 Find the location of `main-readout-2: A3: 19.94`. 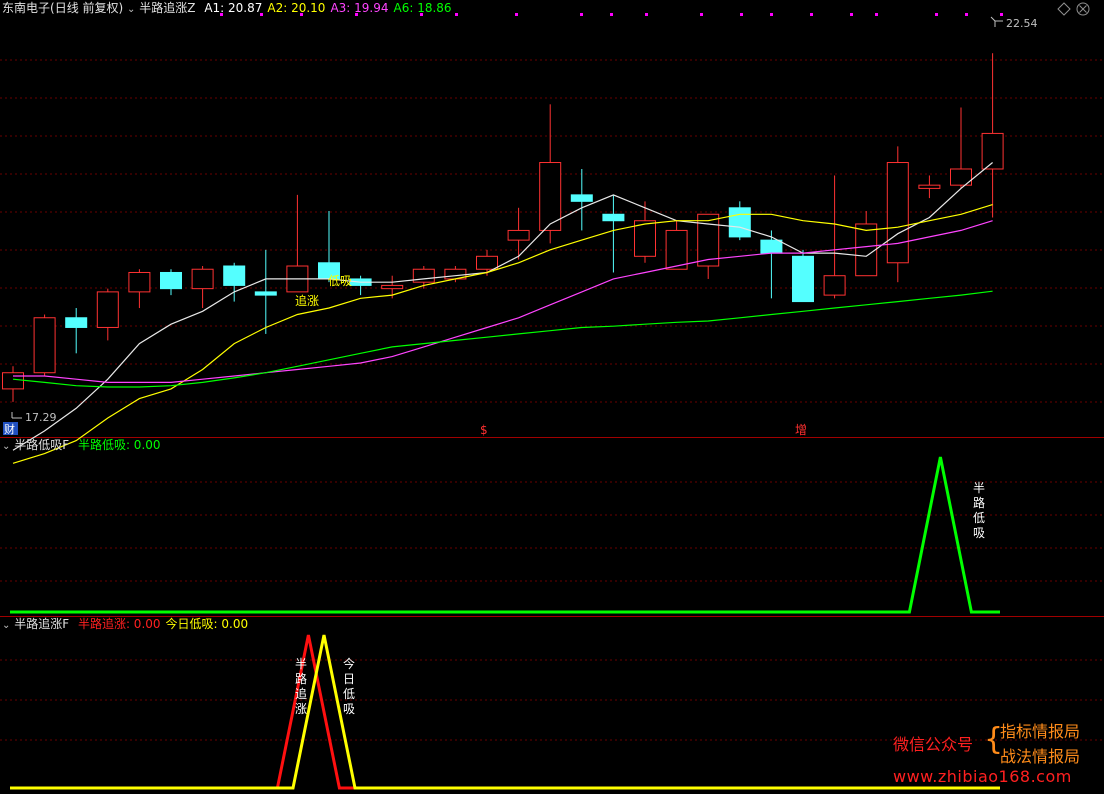

main-readout-2: A3: 19.94 is located at coordinates (359, 8).